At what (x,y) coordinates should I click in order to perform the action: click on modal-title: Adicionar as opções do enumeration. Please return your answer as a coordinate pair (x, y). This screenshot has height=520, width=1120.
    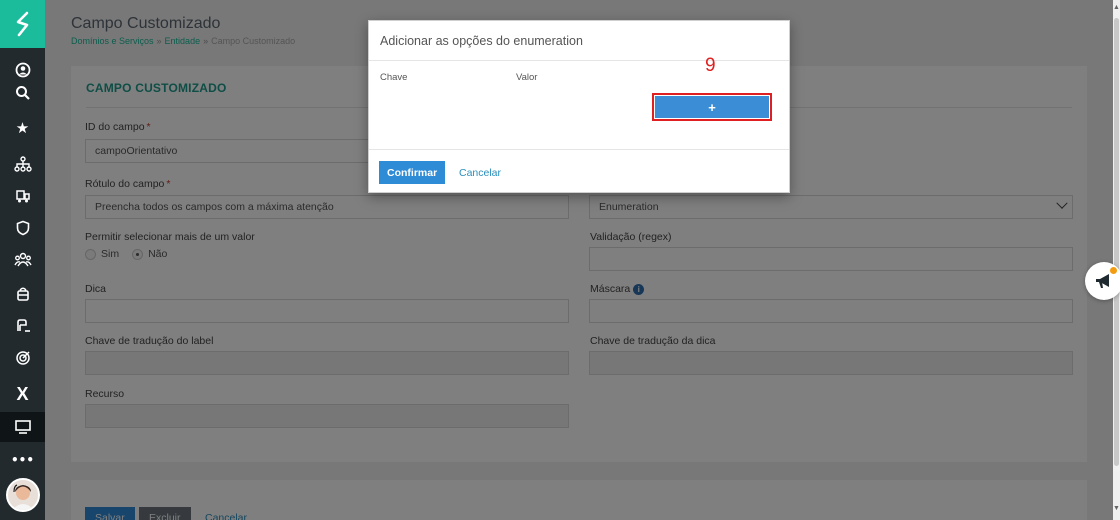
    Looking at the image, I should click on (481, 41).